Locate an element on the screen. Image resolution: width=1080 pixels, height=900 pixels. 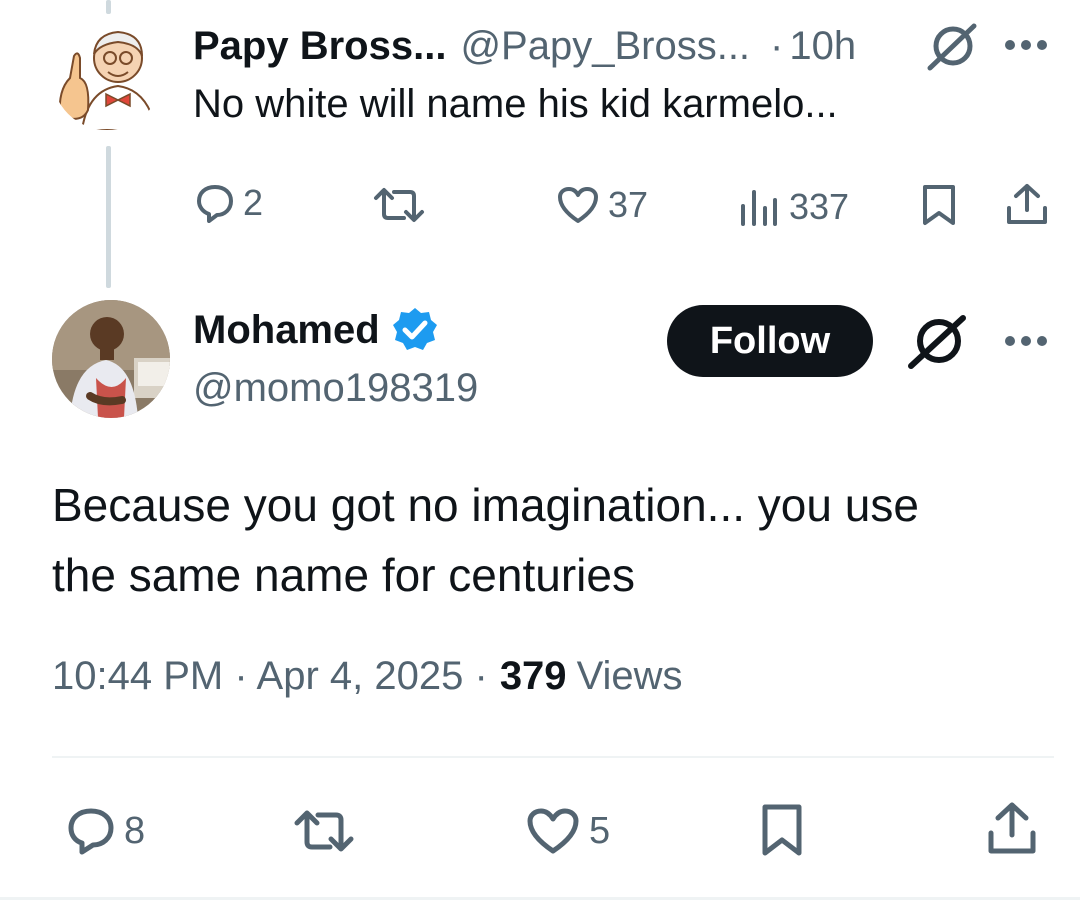
views-label: Views is located at coordinates (629, 676).